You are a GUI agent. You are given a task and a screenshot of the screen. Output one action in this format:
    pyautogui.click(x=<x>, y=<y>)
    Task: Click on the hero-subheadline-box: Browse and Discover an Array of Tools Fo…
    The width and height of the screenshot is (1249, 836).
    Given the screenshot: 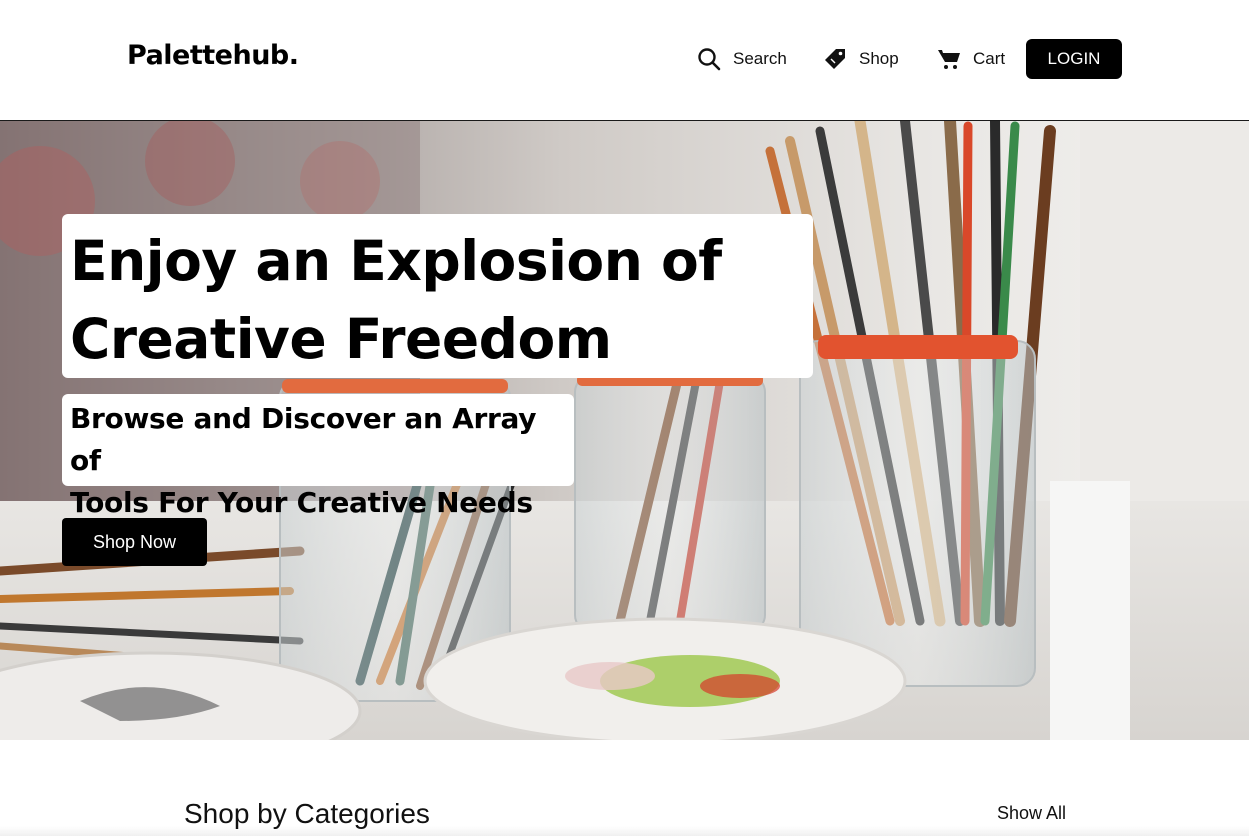 What is the action you would take?
    pyautogui.click(x=318, y=456)
    